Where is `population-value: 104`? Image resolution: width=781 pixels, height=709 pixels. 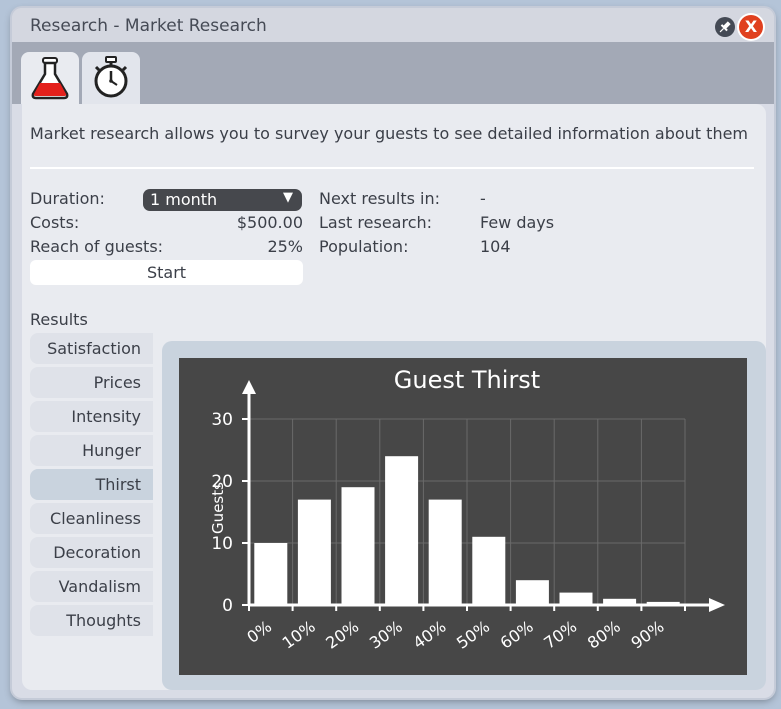
population-value: 104 is located at coordinates (495, 246).